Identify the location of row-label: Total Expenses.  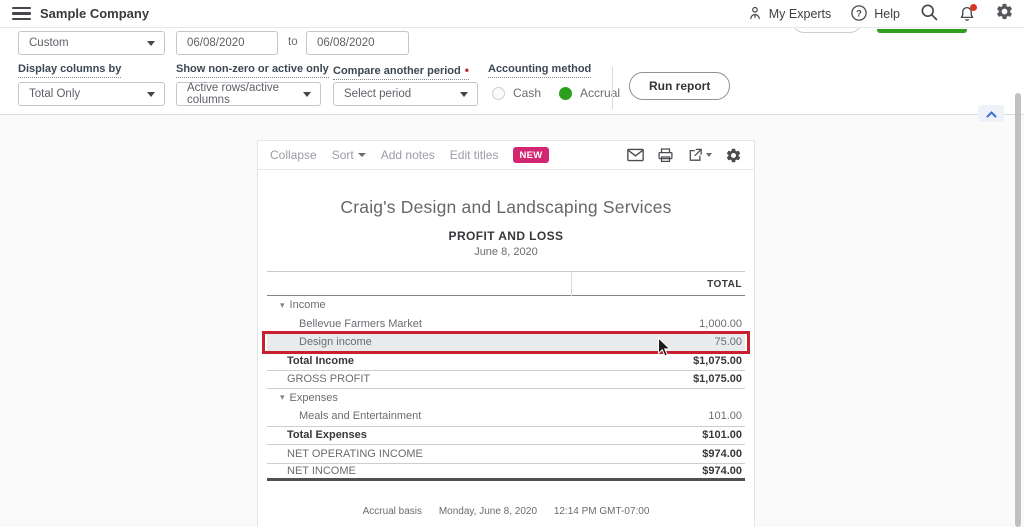
(327, 435).